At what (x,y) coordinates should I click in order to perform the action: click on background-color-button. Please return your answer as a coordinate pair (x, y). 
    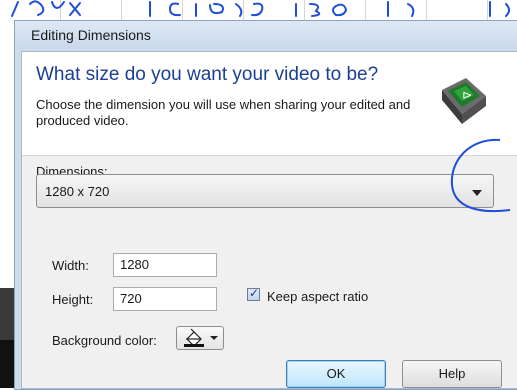
    Looking at the image, I should click on (200, 338).